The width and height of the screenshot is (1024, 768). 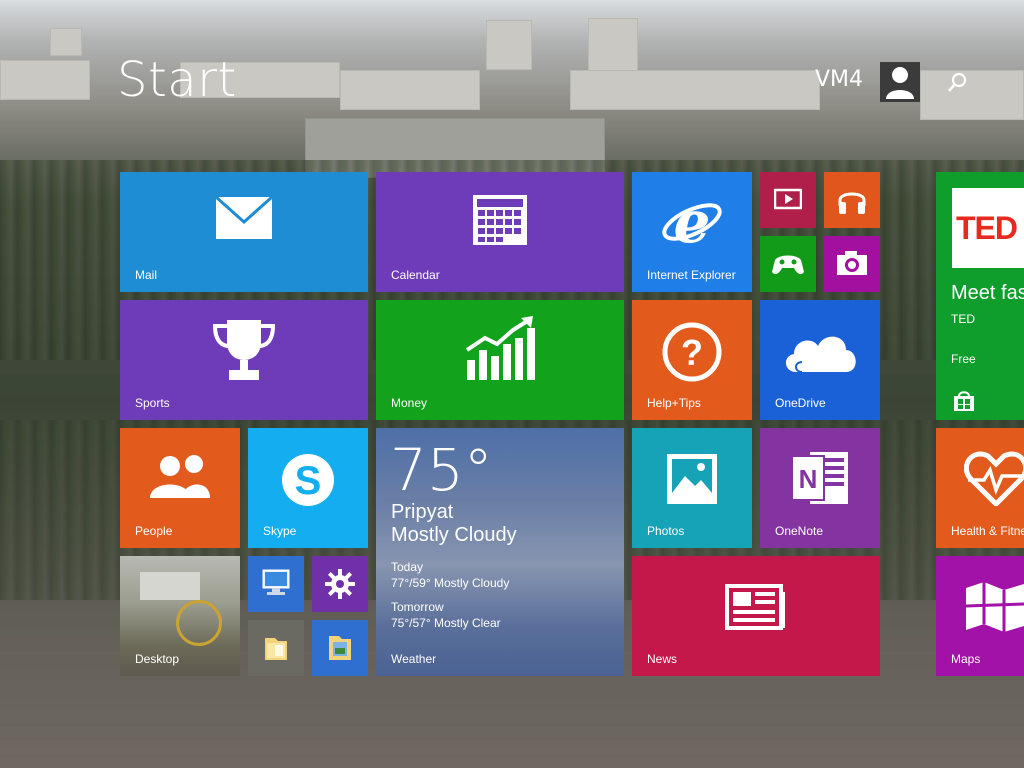 What do you see at coordinates (500, 220) in the screenshot?
I see `calendar-grid-icon` at bounding box center [500, 220].